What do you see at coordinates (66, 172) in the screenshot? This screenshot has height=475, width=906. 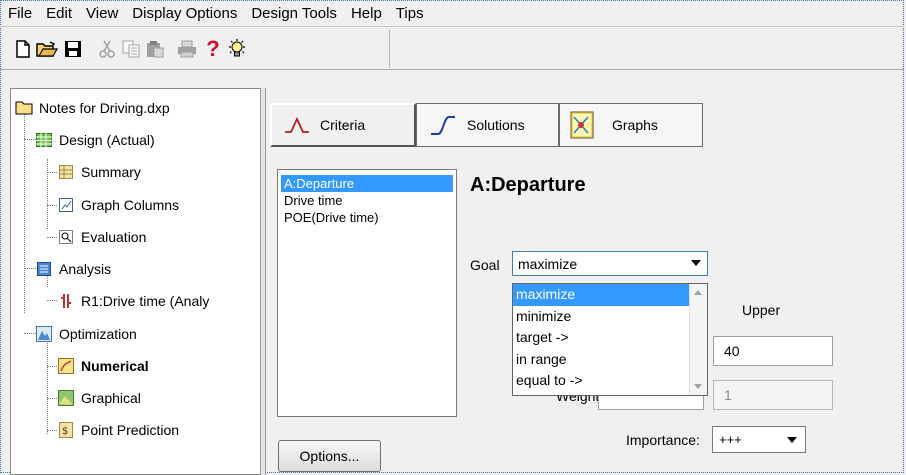 I see `summary-table-icon` at bounding box center [66, 172].